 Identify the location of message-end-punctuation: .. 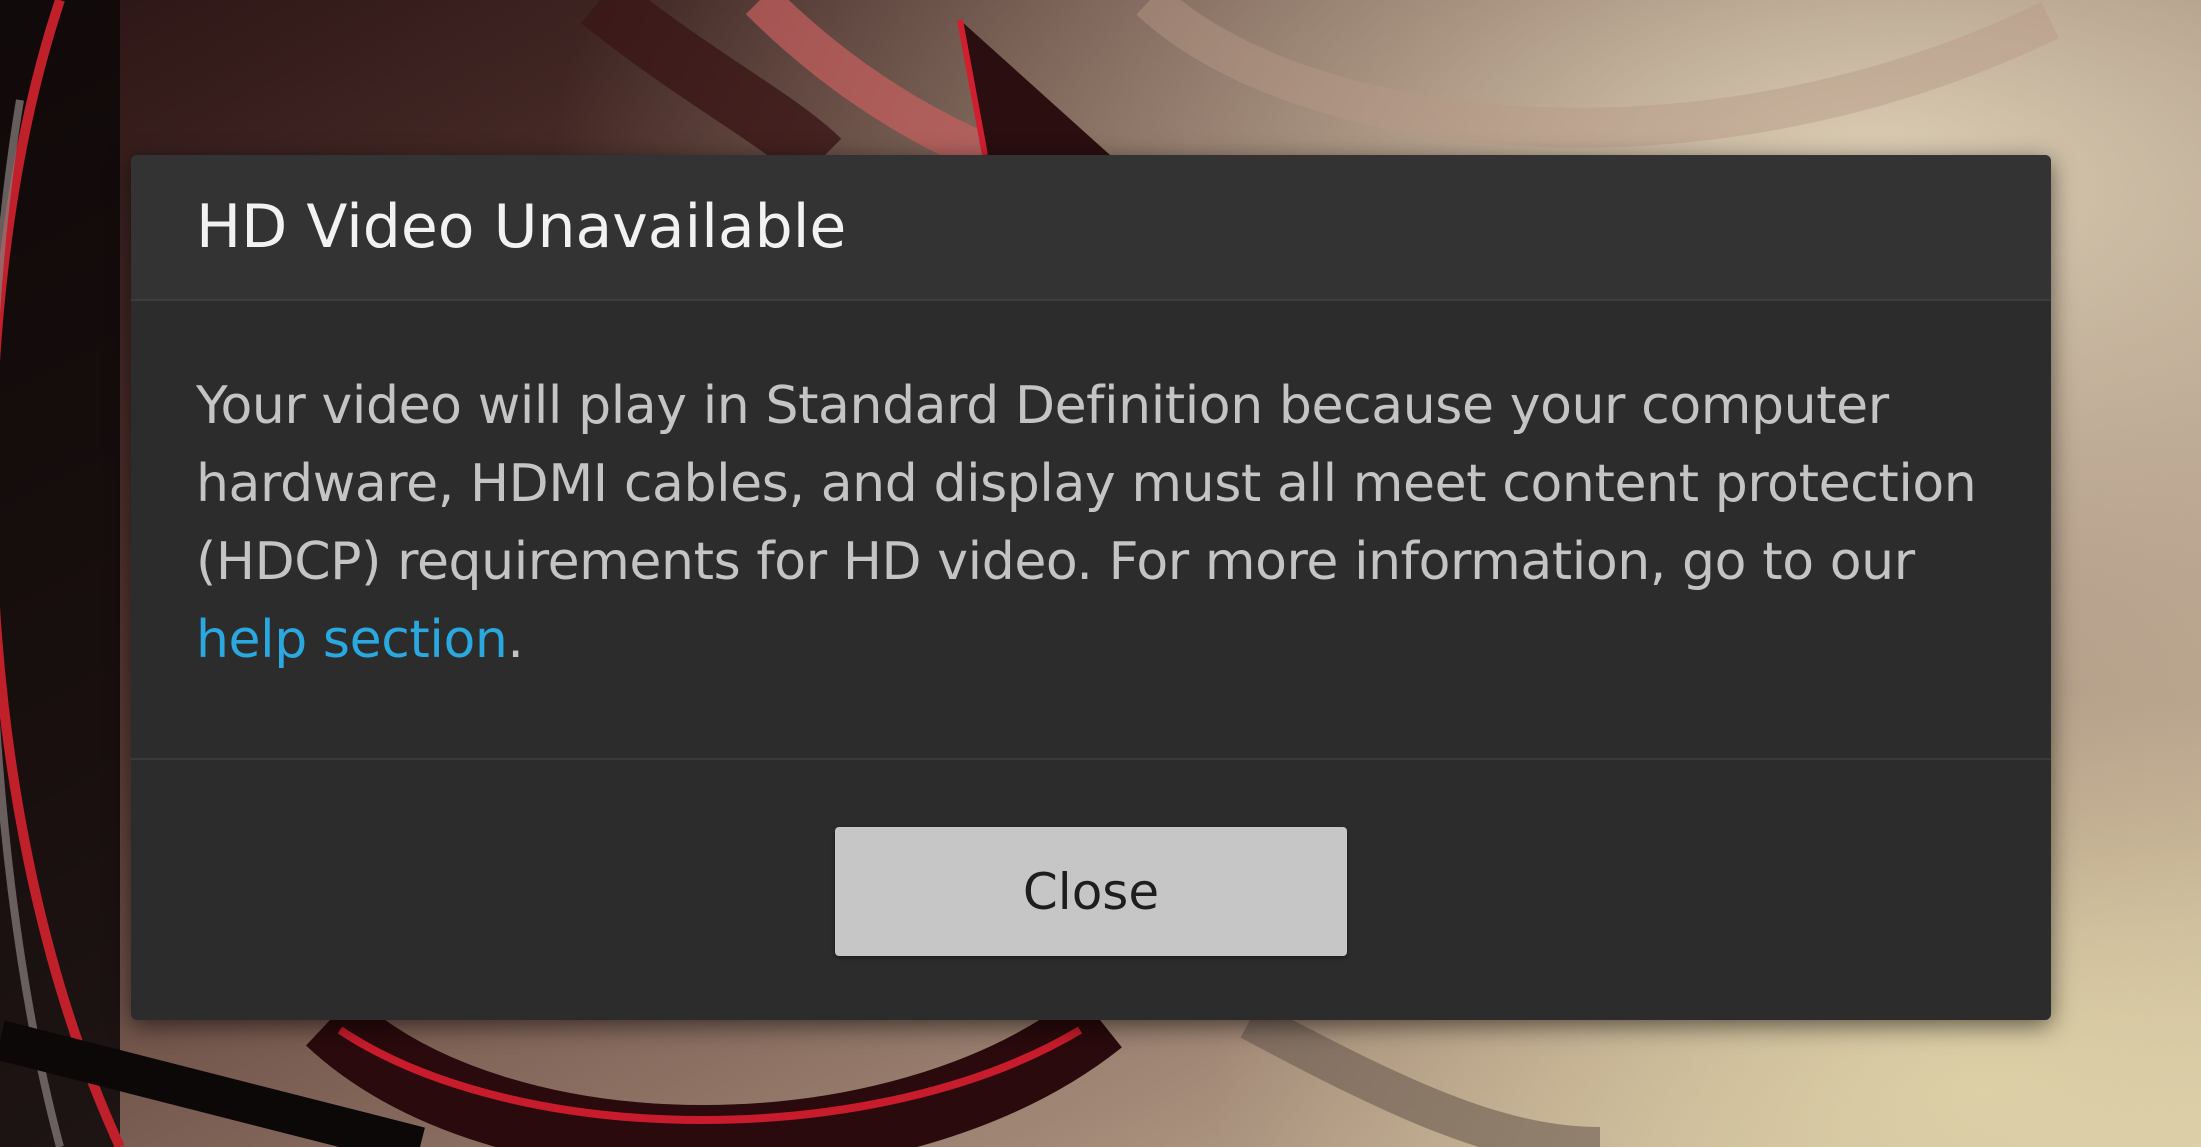
(515, 640).